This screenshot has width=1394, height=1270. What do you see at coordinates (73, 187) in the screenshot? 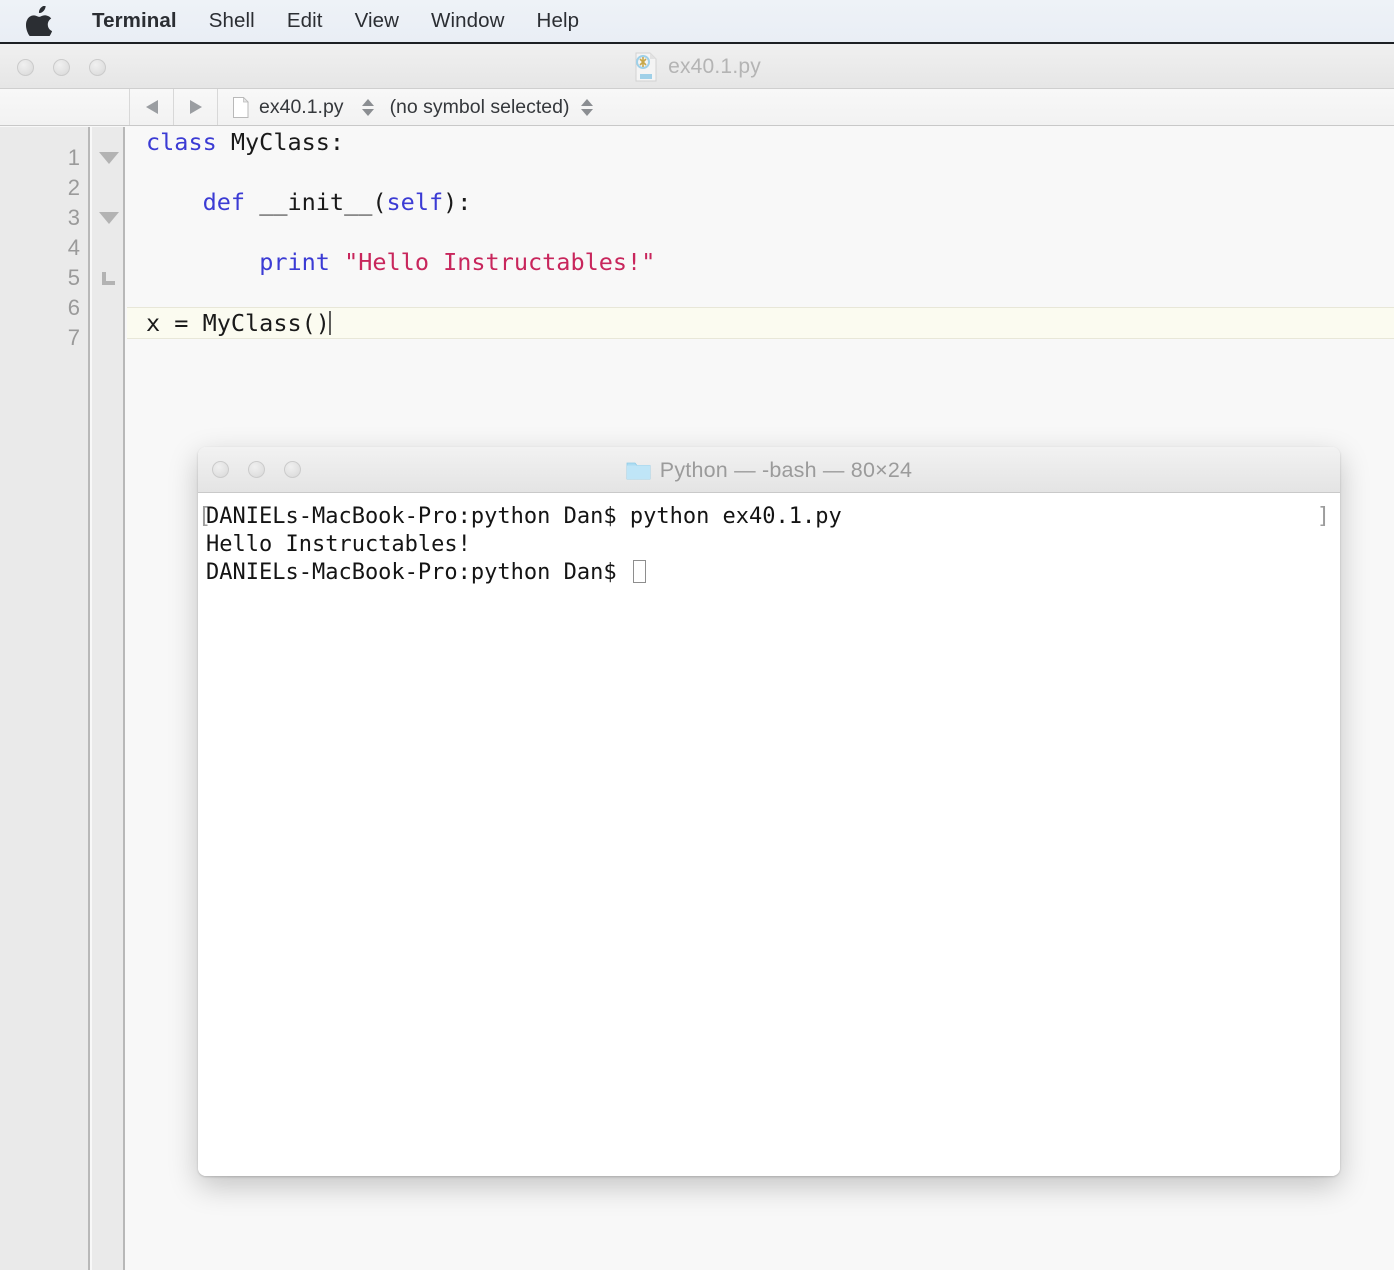
I see `line-number: 2` at bounding box center [73, 187].